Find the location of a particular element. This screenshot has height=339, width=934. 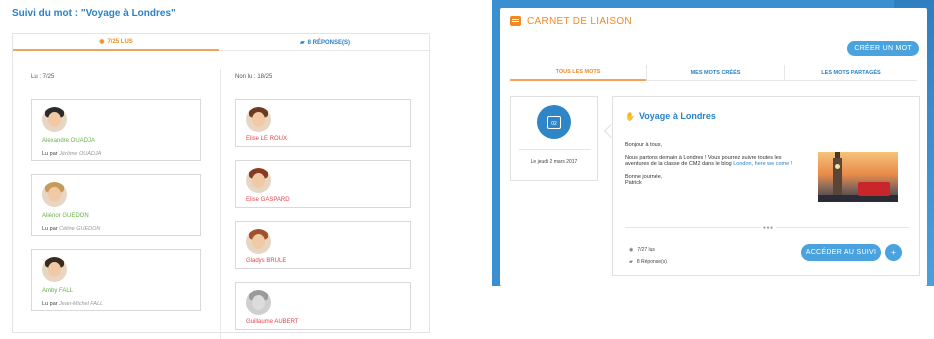

read-by-name: Céline GUEDON is located at coordinates (80, 229).